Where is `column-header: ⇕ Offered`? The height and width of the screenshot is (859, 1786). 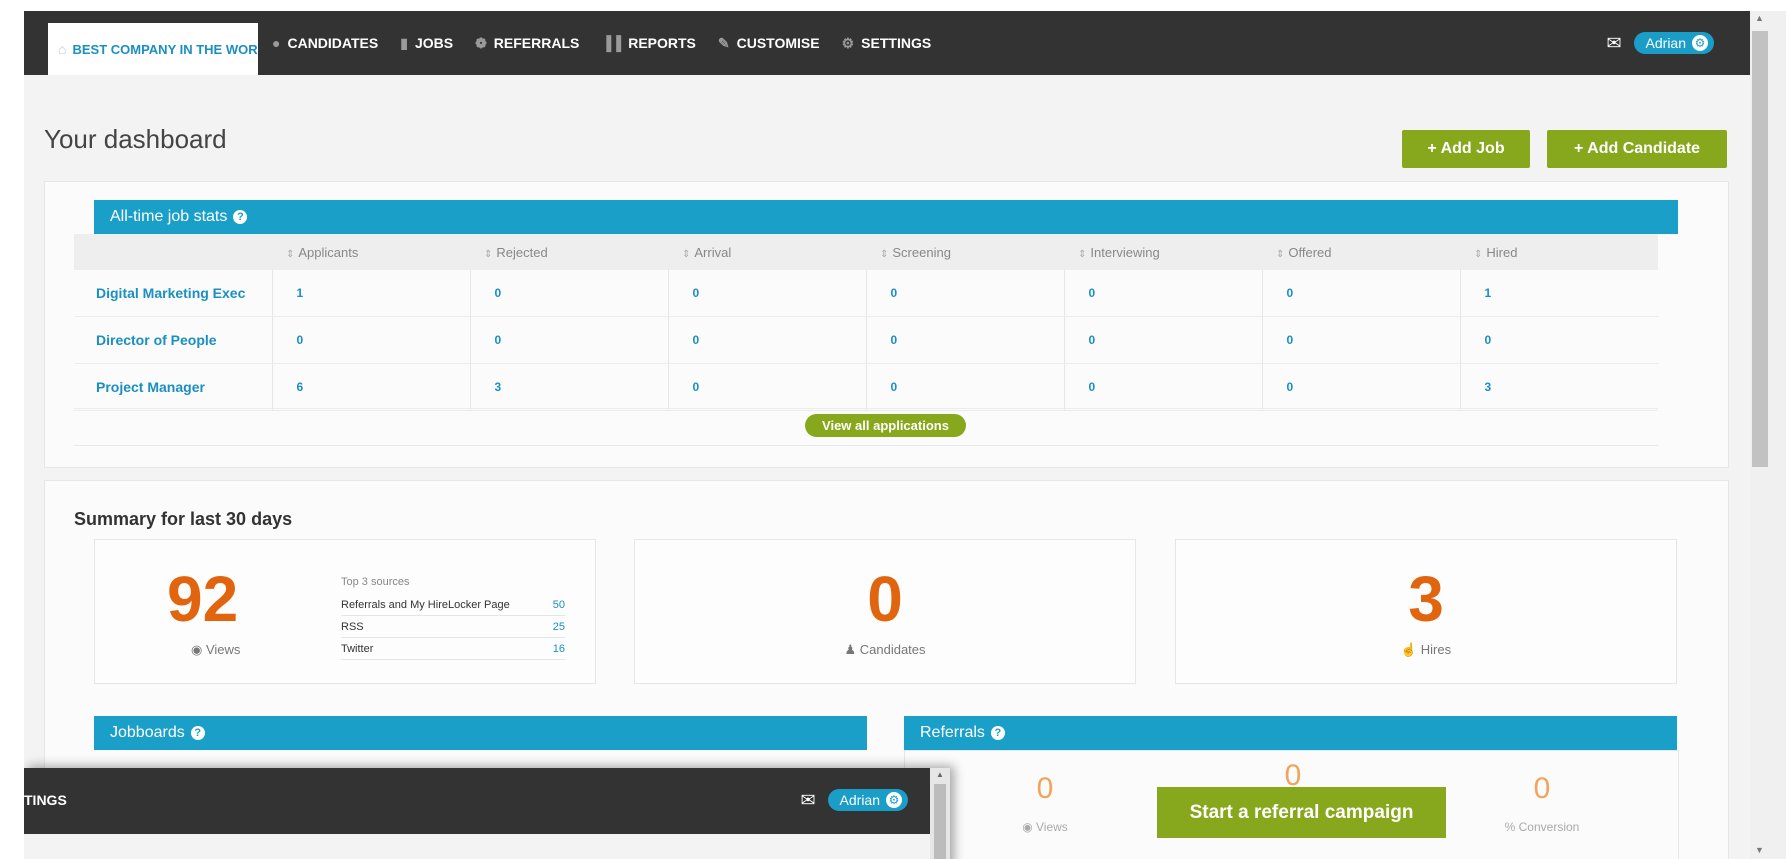 column-header: ⇕ Offered is located at coordinates (1361, 252).